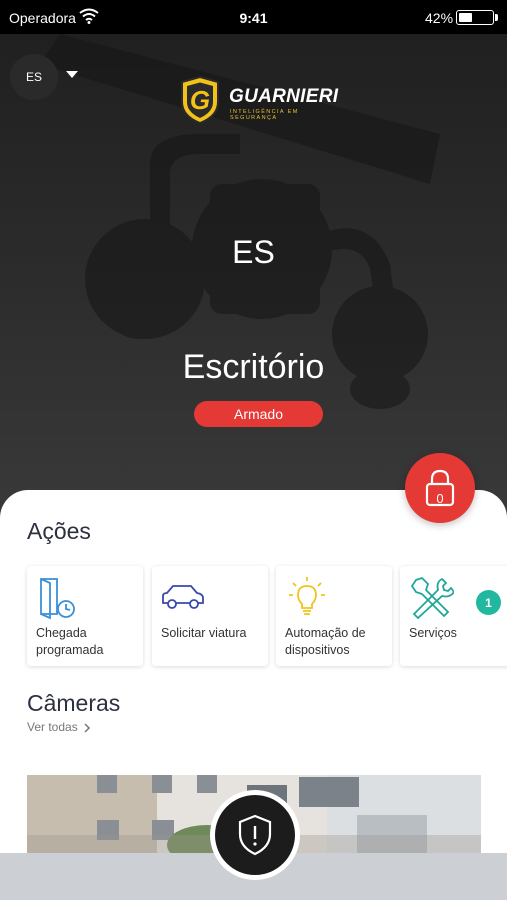 This screenshot has height=900, width=507. Describe the element at coordinates (72, 74) in the screenshot. I see `chevron-down-icon` at that location.